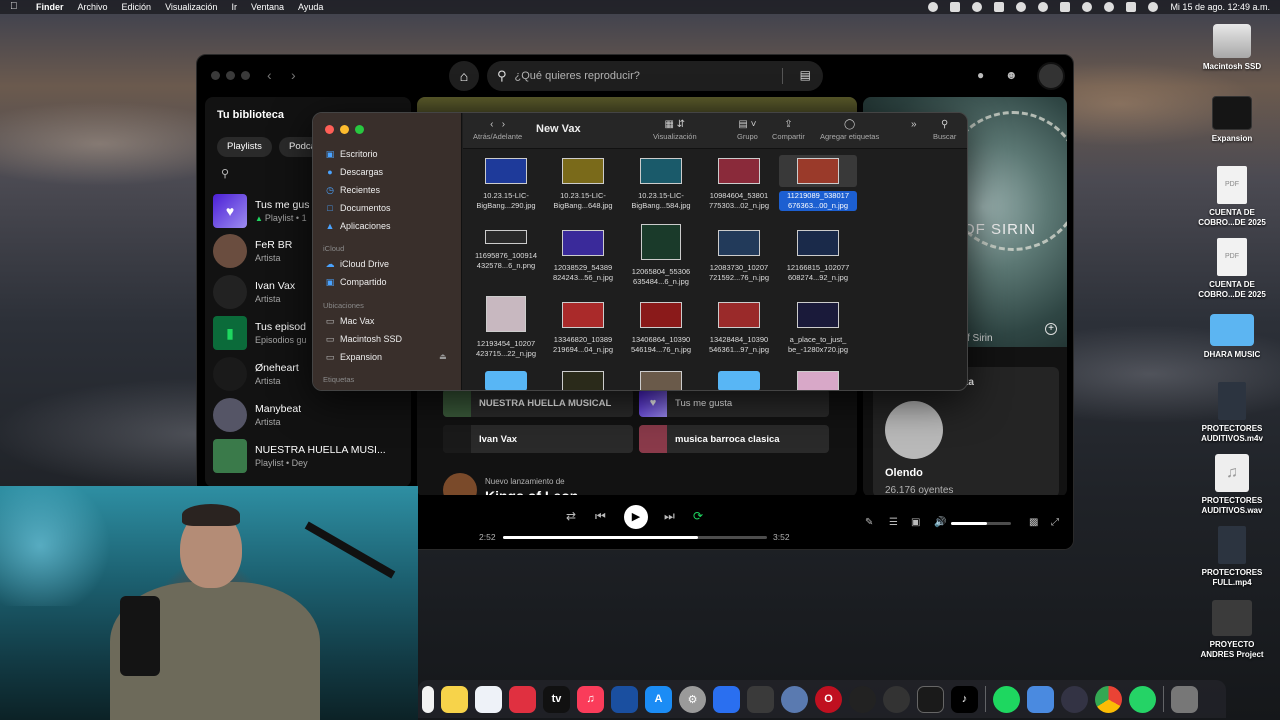 This screenshot has height=720, width=1280. What do you see at coordinates (739, 183) in the screenshot?
I see `file-item: 10984604_53801 775303...02_n.jpg` at bounding box center [739, 183].